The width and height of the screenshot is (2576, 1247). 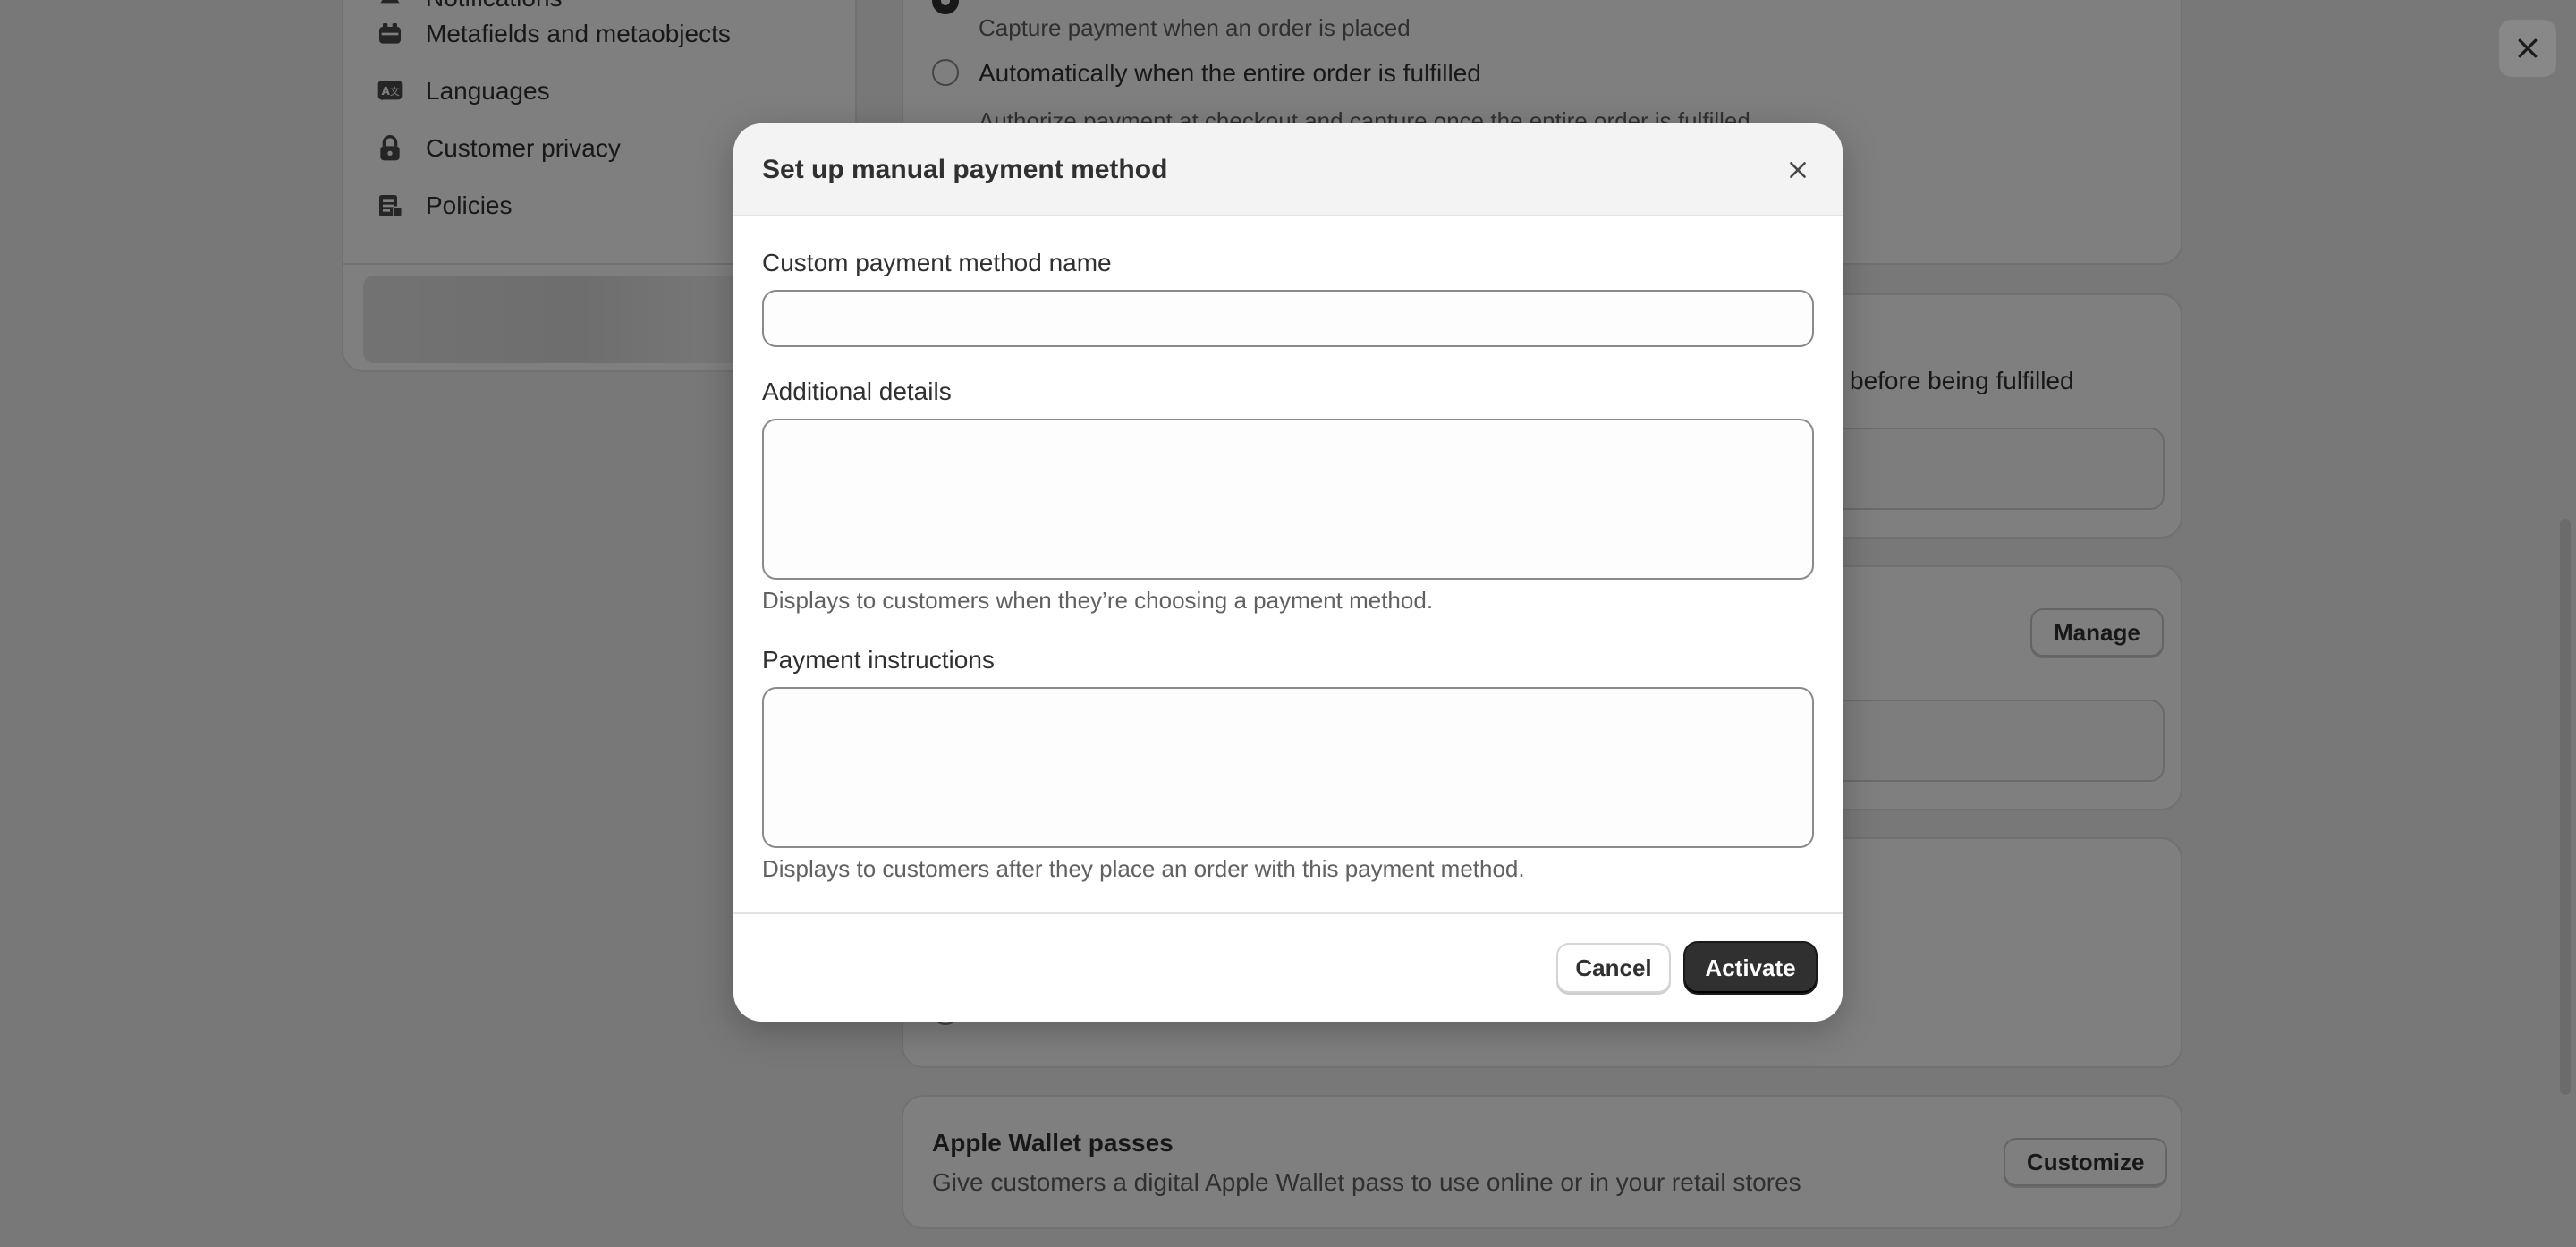 I want to click on payment-name-label: Custom payment method name, so click(x=937, y=262).